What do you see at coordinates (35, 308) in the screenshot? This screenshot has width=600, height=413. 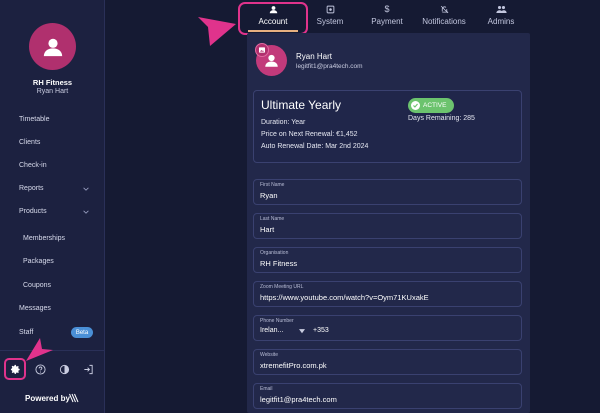 I see `sidebar-item-messages: Messages` at bounding box center [35, 308].